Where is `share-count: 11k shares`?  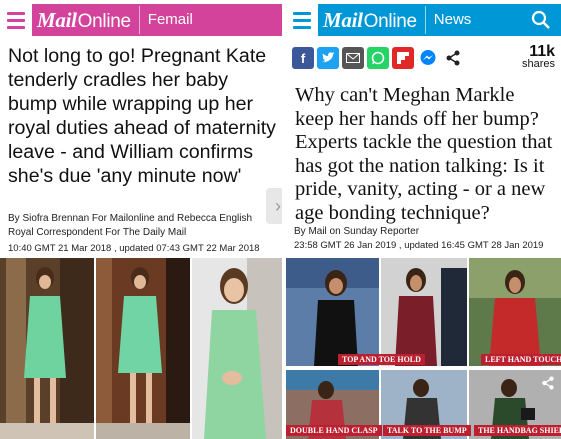 share-count: 11k shares is located at coordinates (538, 57).